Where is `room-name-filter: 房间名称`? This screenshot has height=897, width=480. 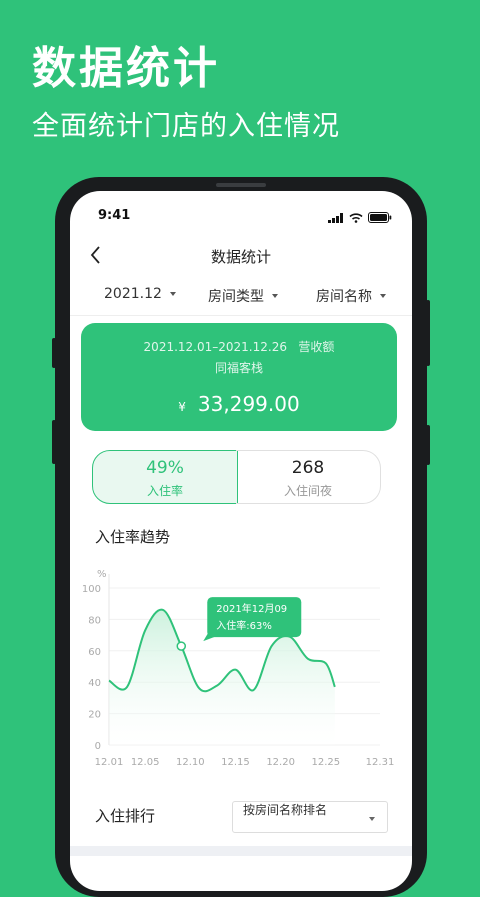 room-name-filter: 房间名称 is located at coordinates (351, 296).